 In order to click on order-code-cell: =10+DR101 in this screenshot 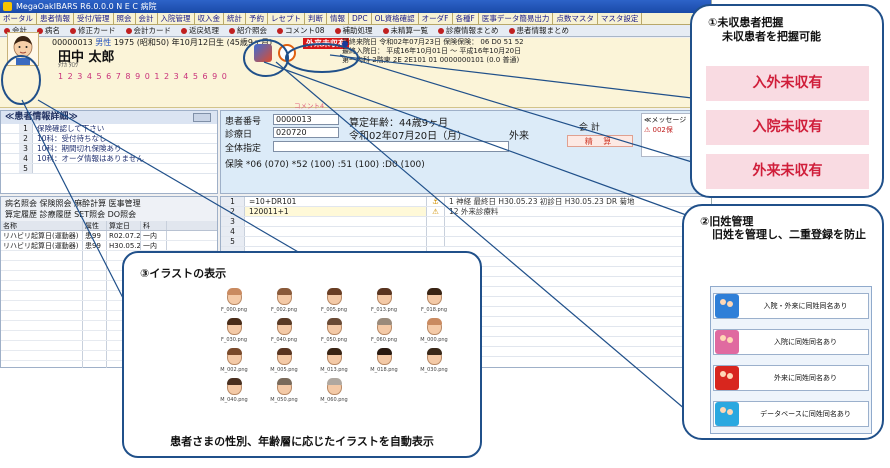, I will do `click(336, 201)`.